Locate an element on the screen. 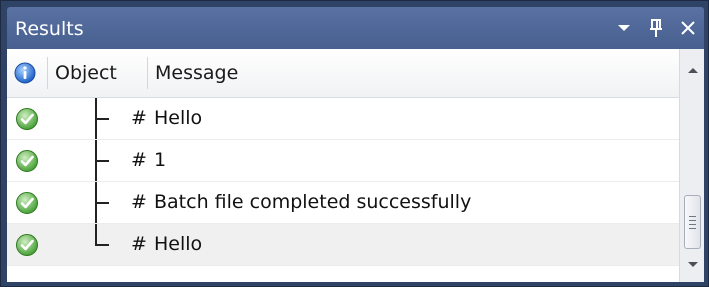 The width and height of the screenshot is (709, 287). vertical-scrollbar is located at coordinates (691, 165).